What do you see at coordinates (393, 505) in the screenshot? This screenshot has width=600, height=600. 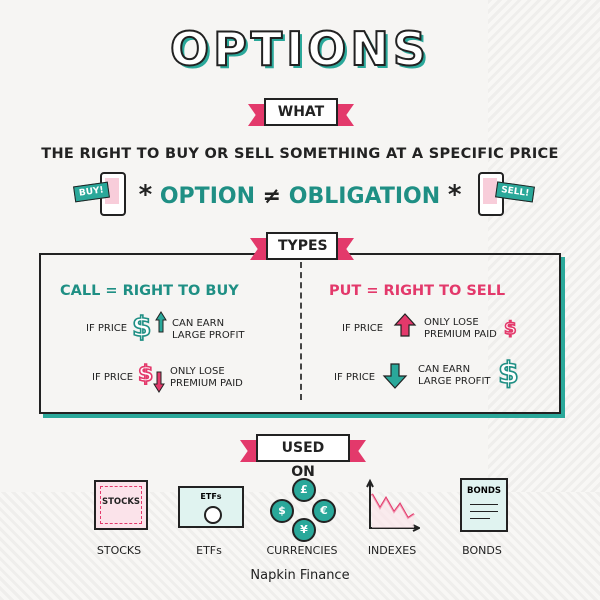 I see `index-chart-icon` at bounding box center [393, 505].